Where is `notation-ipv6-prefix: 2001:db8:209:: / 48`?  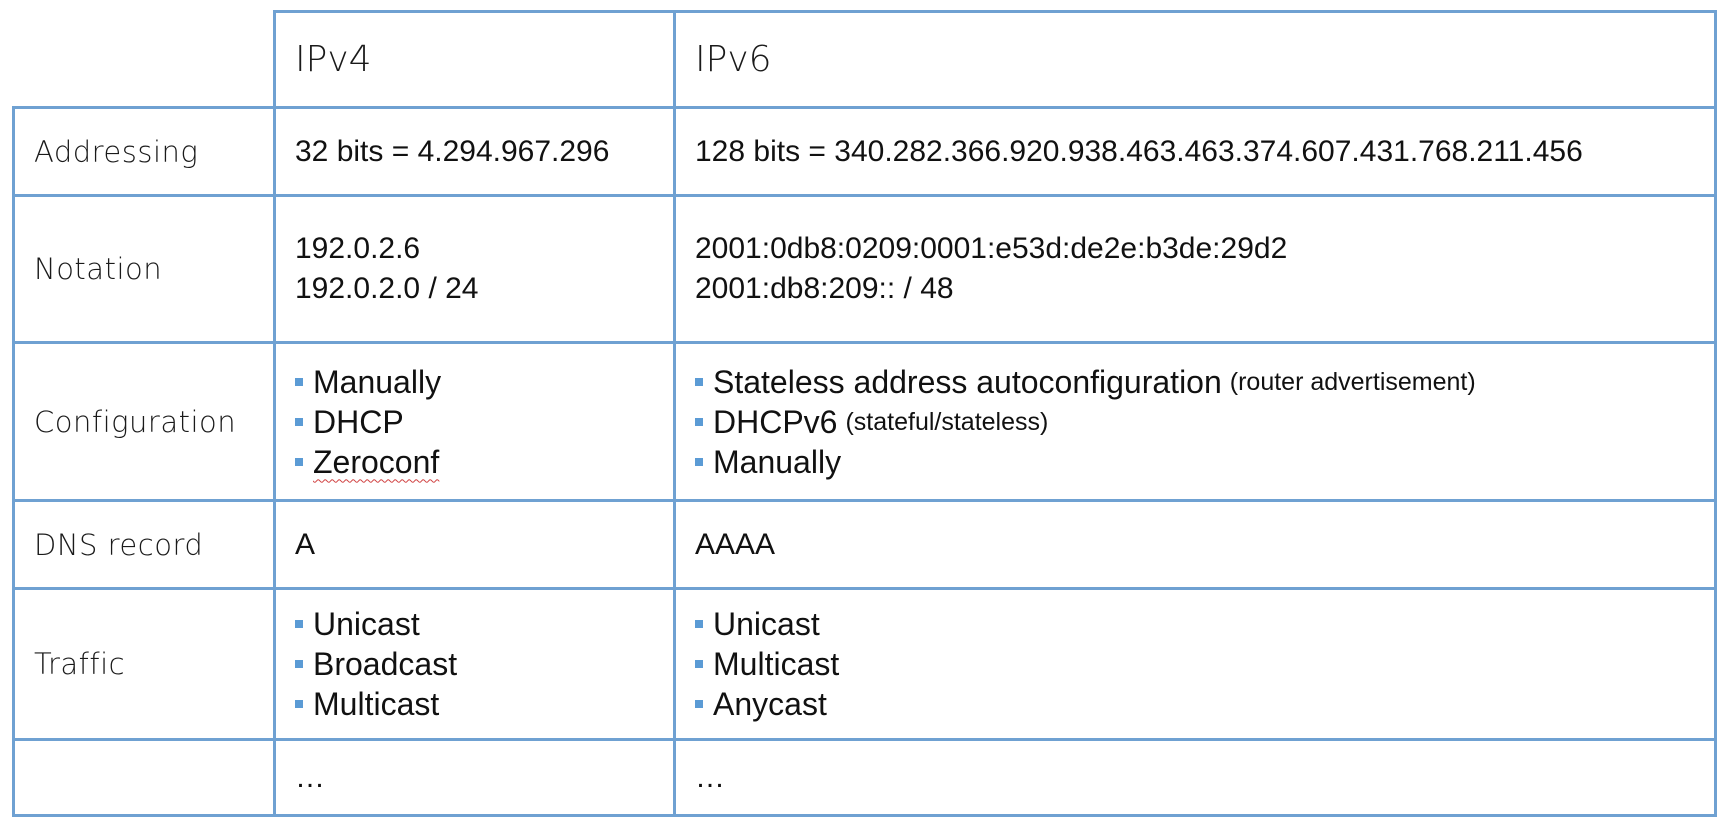
notation-ipv6-prefix: 2001:db8:209:: / 48 is located at coordinates (824, 288).